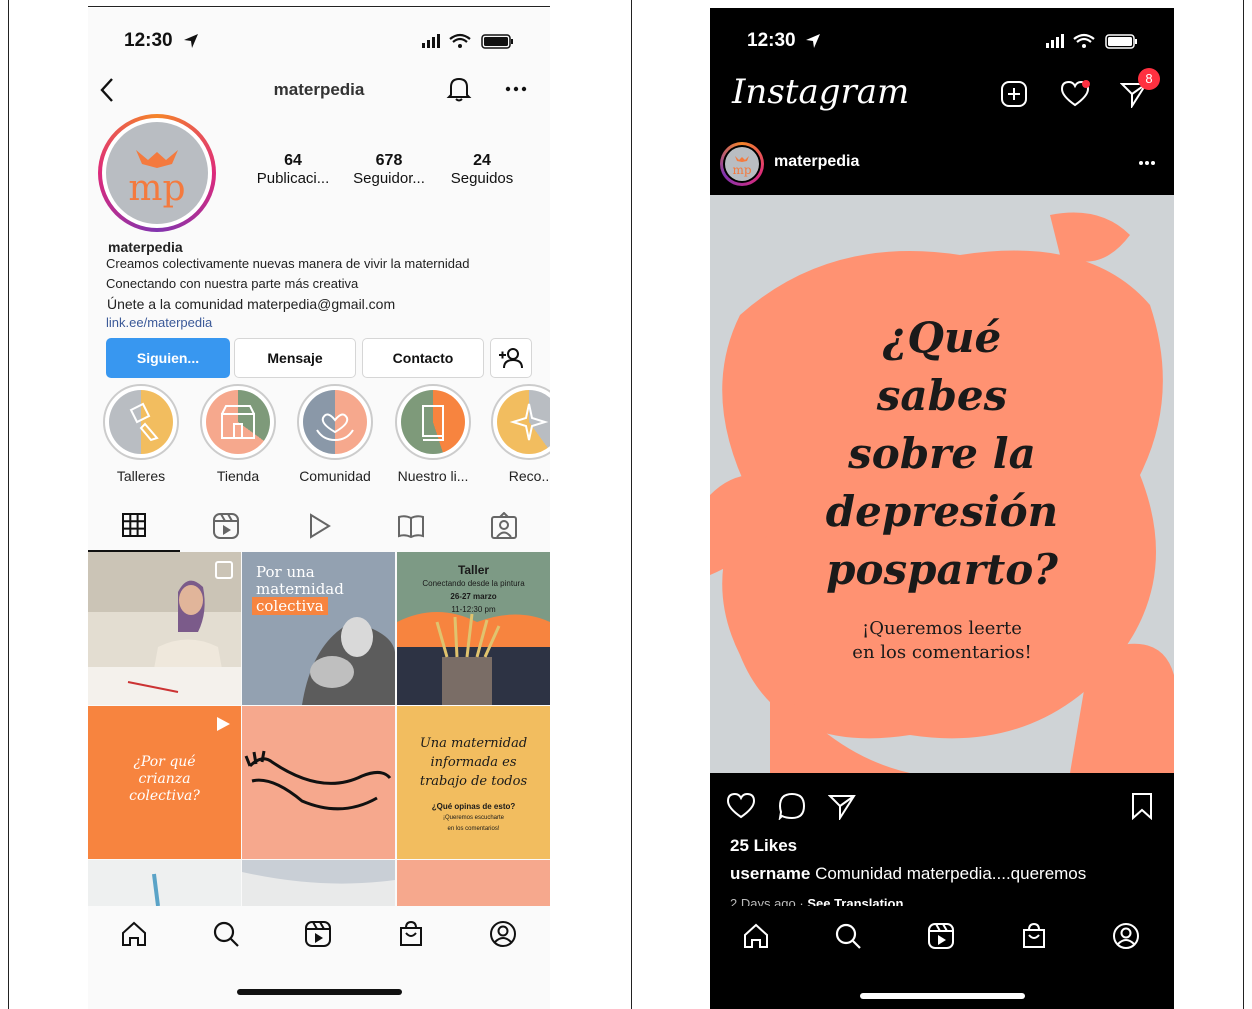 Image resolution: width=1252 pixels, height=1009 pixels. Describe the element at coordinates (1075, 94) in the screenshot. I see `activity-heart-icon` at that location.